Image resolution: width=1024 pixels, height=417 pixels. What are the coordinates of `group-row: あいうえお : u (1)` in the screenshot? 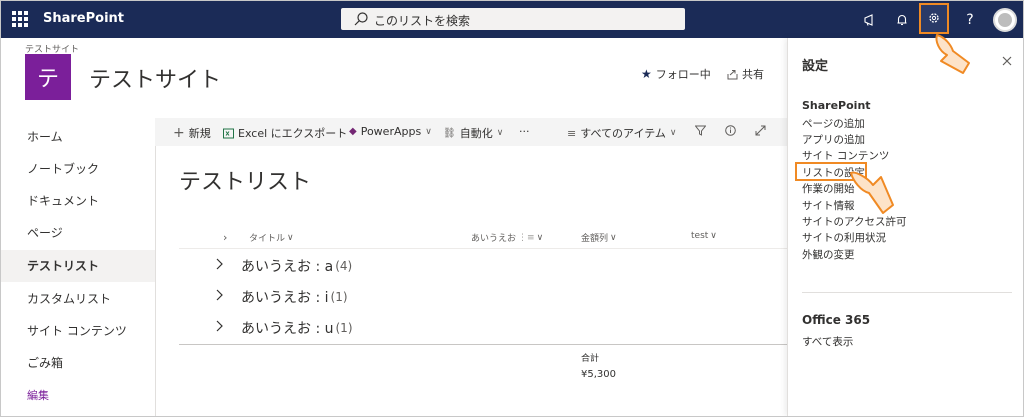 It's located at (284, 328).